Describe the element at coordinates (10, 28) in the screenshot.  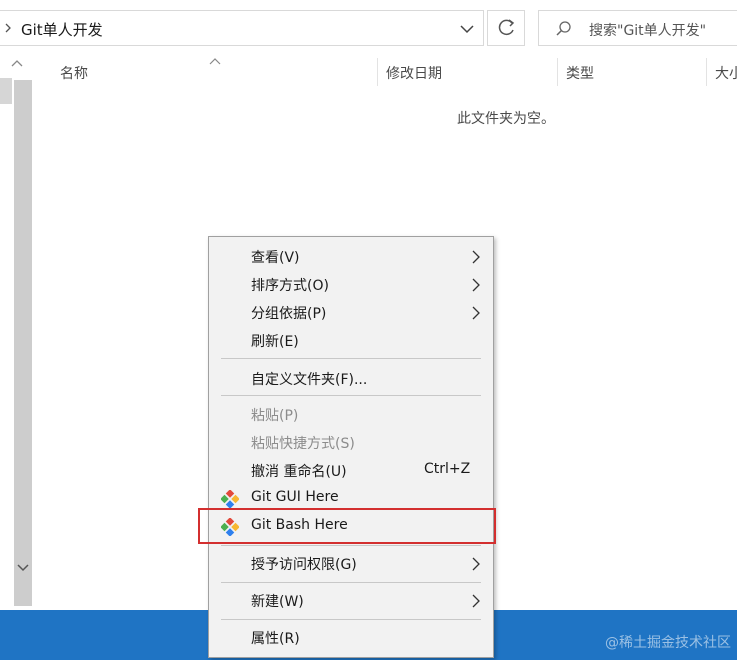
I see `breadcrumb-chevron-icon` at that location.